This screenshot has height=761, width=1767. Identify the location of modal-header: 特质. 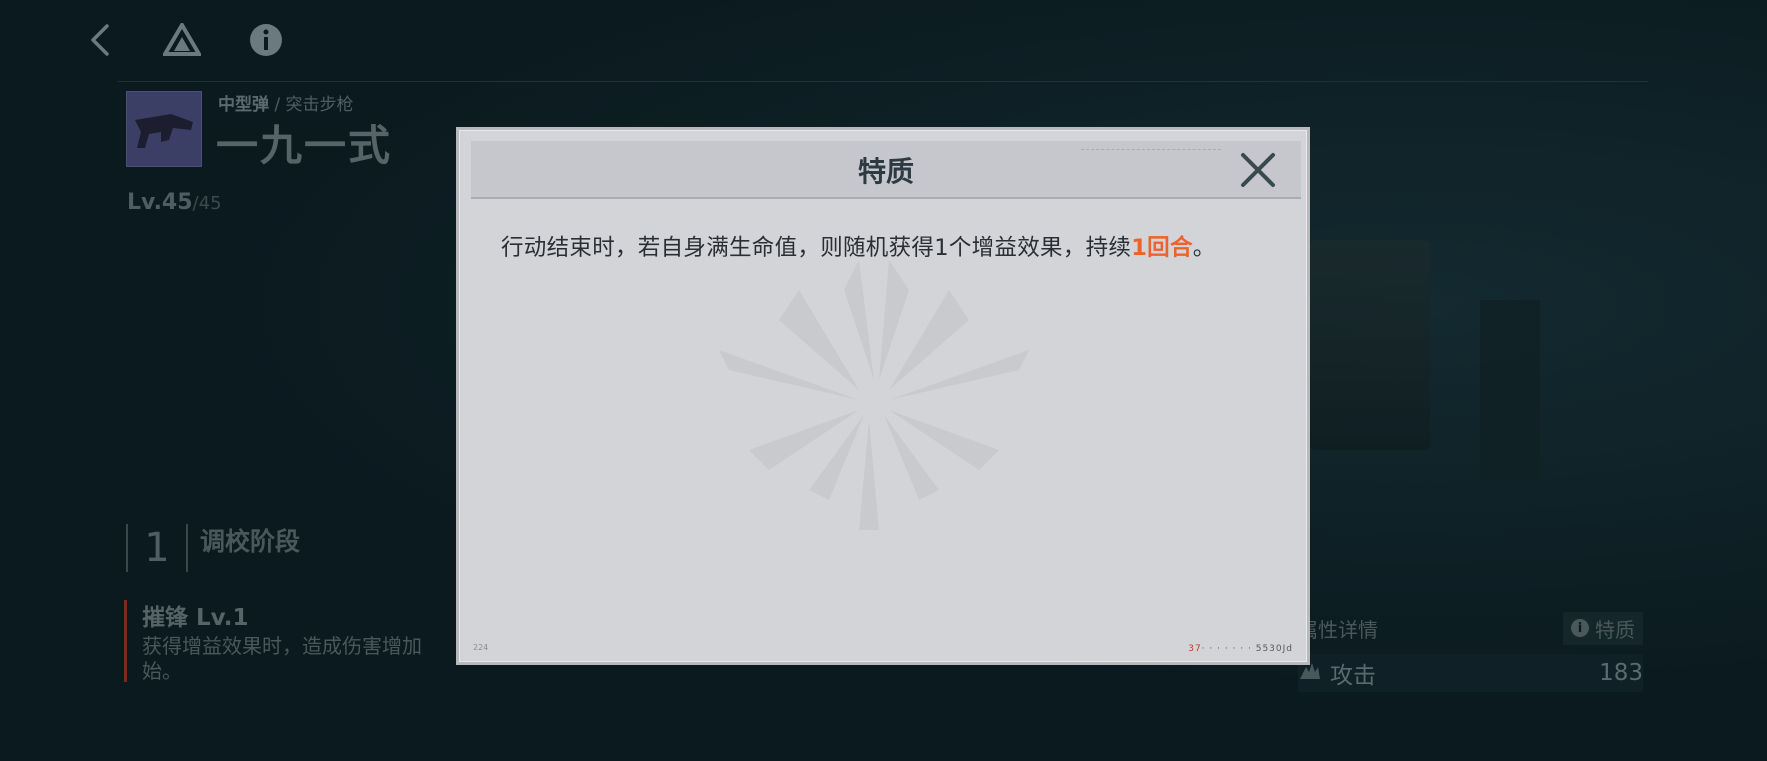
(886, 170).